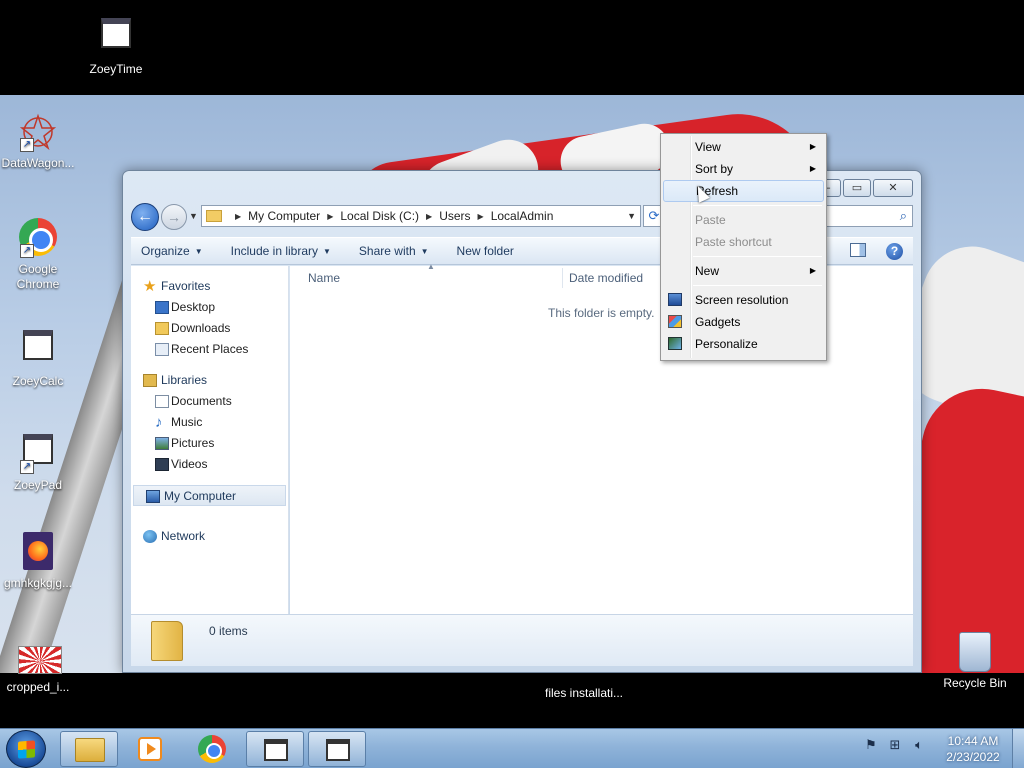 This screenshot has width=1024, height=768. Describe the element at coordinates (212, 749) in the screenshot. I see `taskbar-google-chrome` at that location.